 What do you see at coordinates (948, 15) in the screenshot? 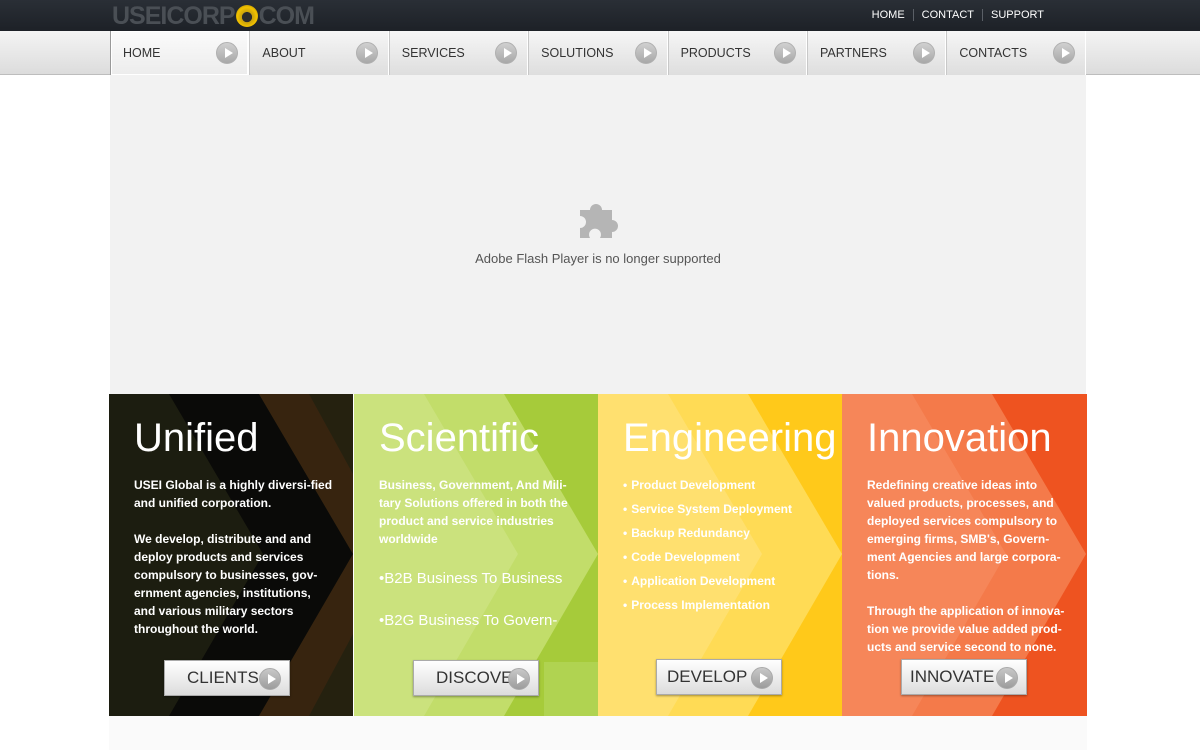
I see `top-link-contact: CONTACT` at bounding box center [948, 15].